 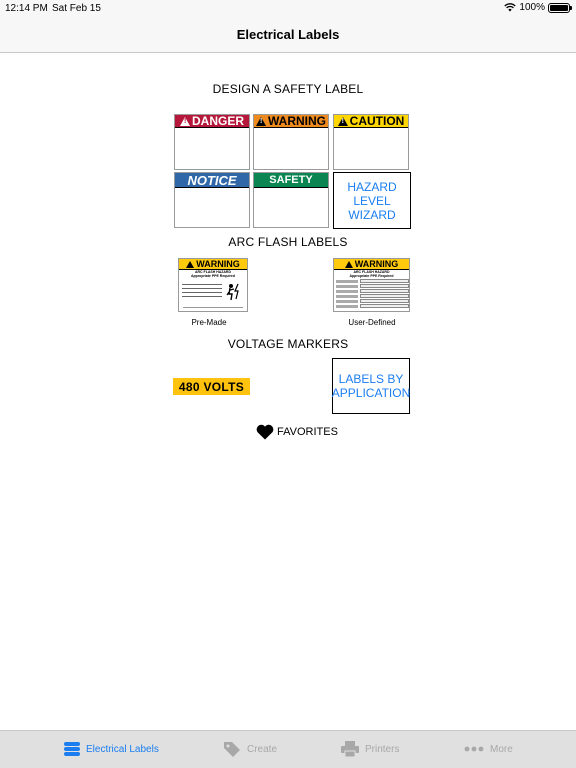 What do you see at coordinates (122, 749) in the screenshot?
I see `tab-electrical-labels-label: Electrical Labels` at bounding box center [122, 749].